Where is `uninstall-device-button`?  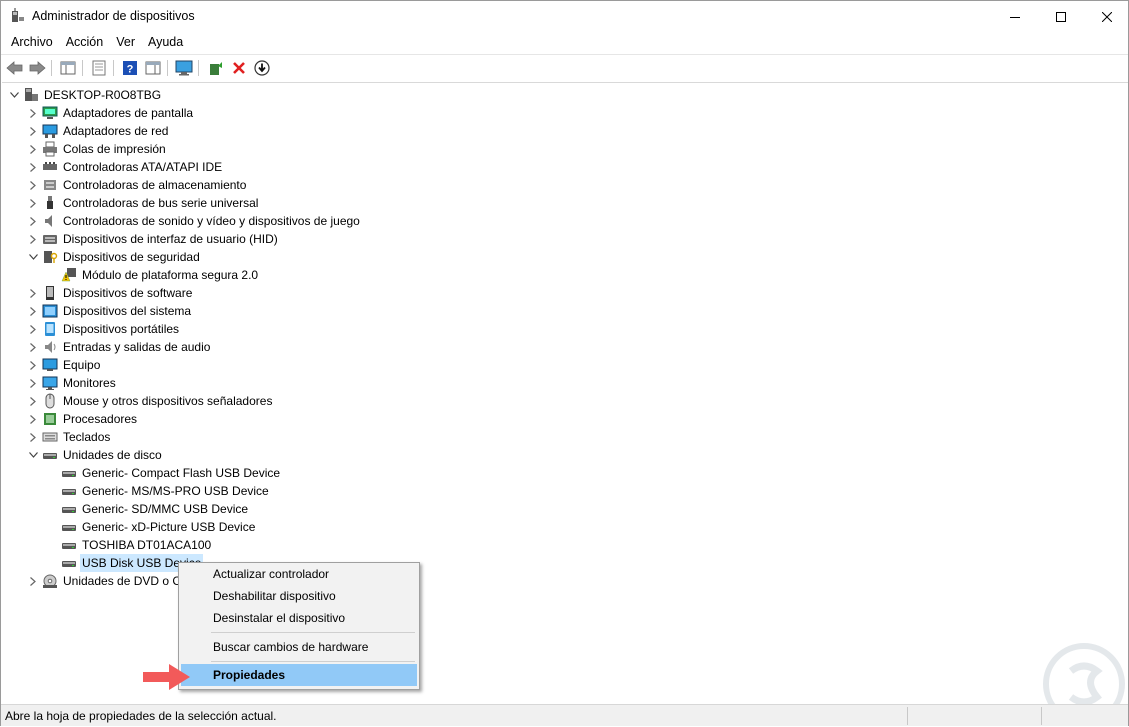
uninstall-device-button is located at coordinates (239, 68).